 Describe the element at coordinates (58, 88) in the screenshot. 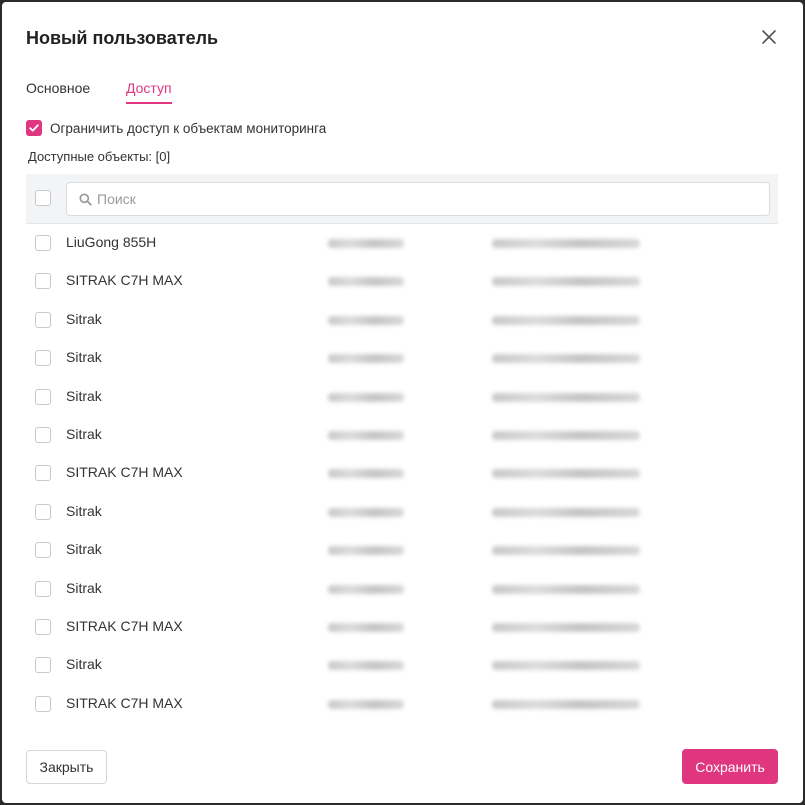

I see `tab-general: Основное` at that location.